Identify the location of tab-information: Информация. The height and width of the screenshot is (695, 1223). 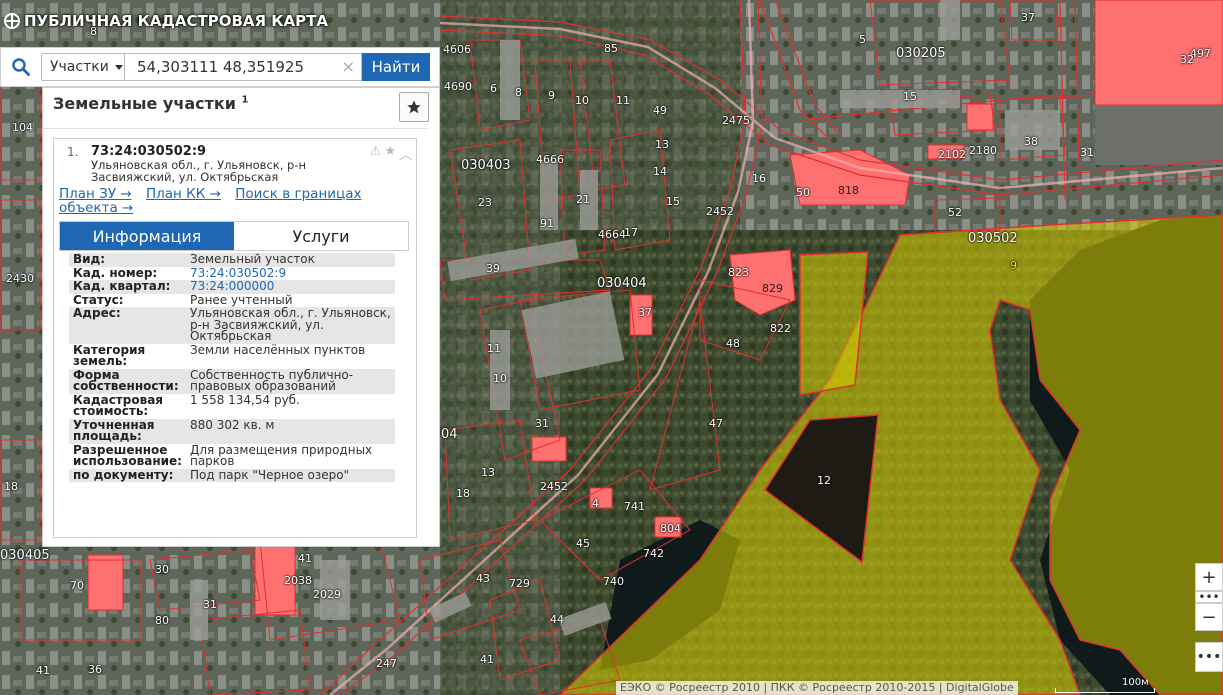
(147, 236).